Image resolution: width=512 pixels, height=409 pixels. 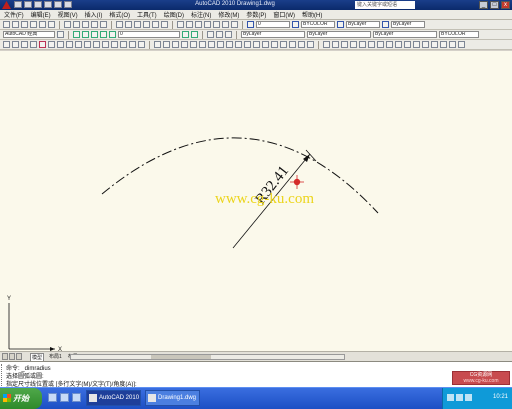 I want to click on dim-ordinate-icon, so click(x=33, y=44).